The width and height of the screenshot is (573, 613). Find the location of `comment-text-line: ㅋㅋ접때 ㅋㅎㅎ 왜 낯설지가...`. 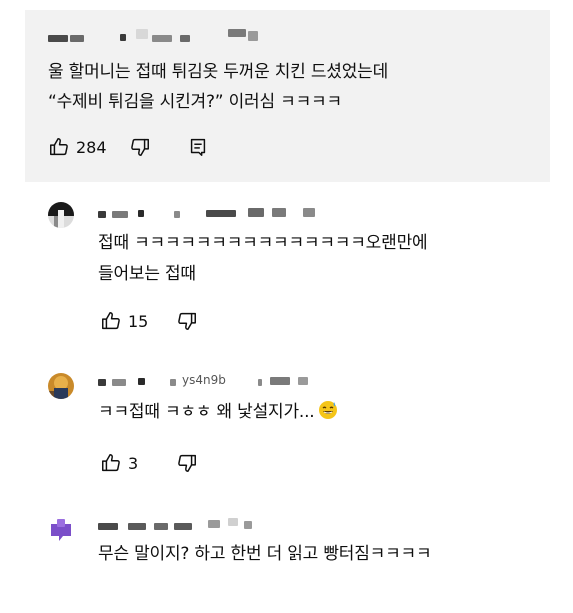

comment-text-line: ㅋㅋ접때 ㅋㅎㅎ 왜 낯설지가... is located at coordinates (218, 411).